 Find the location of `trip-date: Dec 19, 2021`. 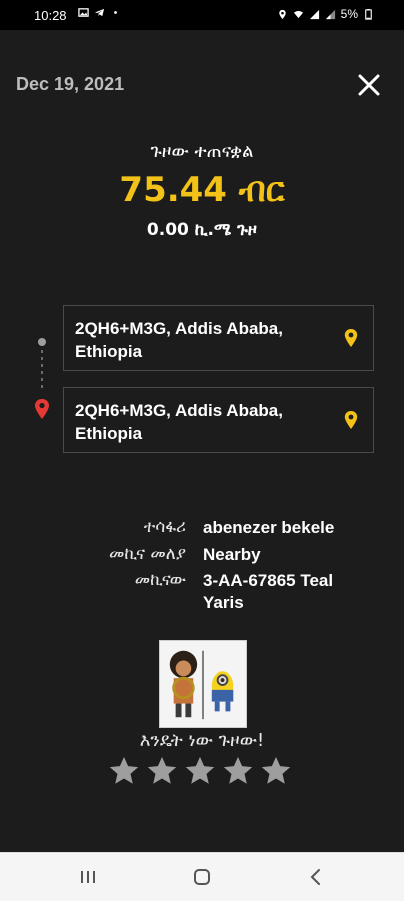

trip-date: Dec 19, 2021 is located at coordinates (70, 84).